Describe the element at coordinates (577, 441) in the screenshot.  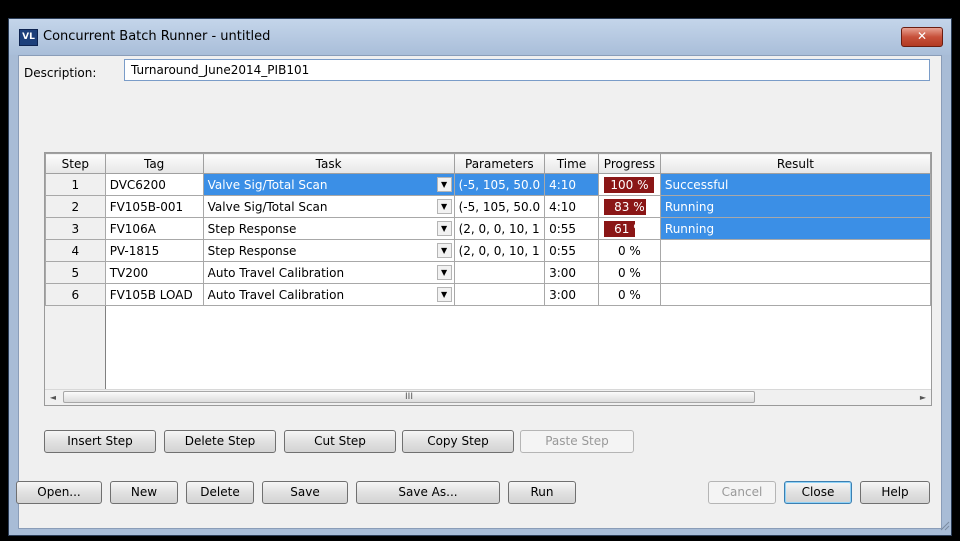
I see `paste-step-button: Paste Step` at that location.